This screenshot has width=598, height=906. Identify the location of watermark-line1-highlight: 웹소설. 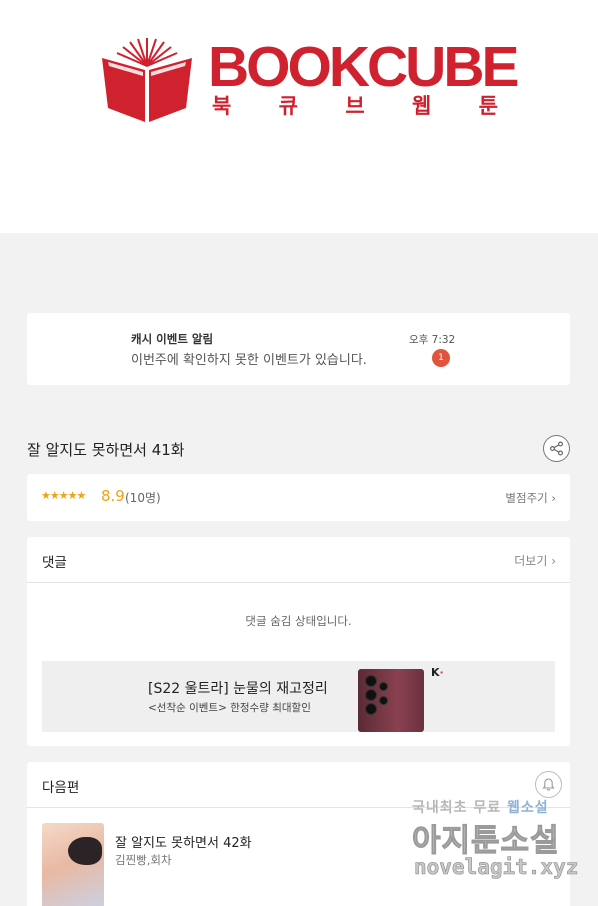
(528, 808).